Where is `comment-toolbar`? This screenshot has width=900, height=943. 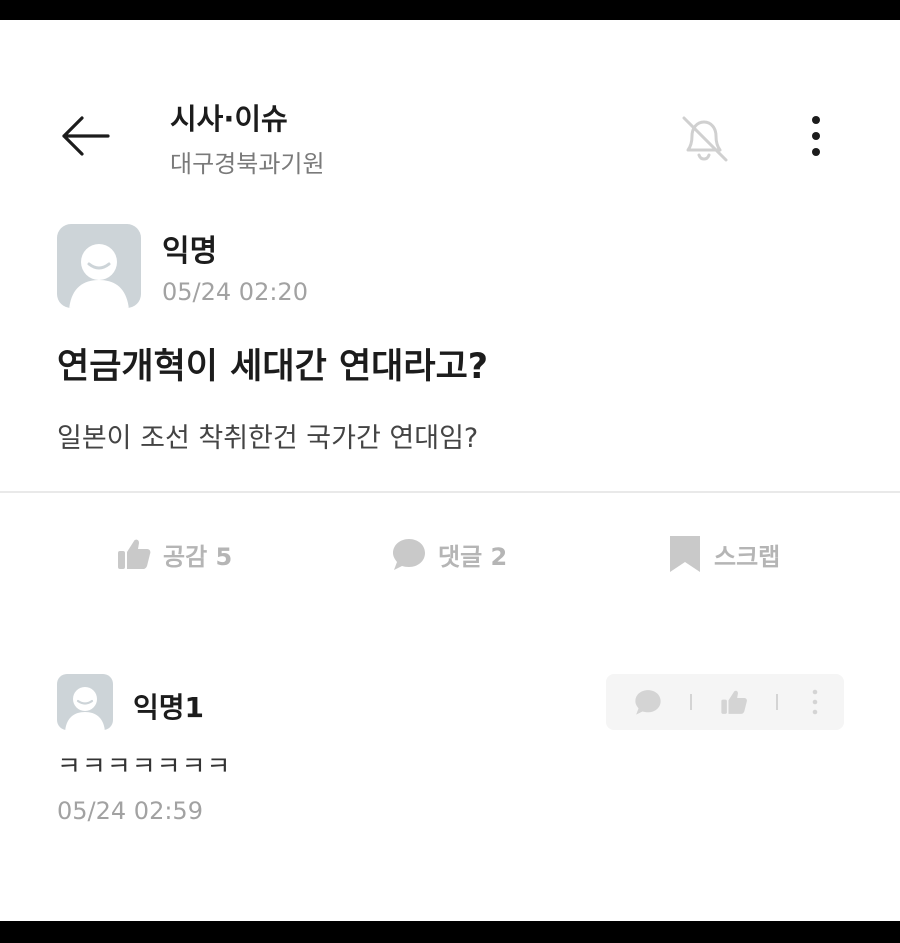
comment-toolbar is located at coordinates (725, 702).